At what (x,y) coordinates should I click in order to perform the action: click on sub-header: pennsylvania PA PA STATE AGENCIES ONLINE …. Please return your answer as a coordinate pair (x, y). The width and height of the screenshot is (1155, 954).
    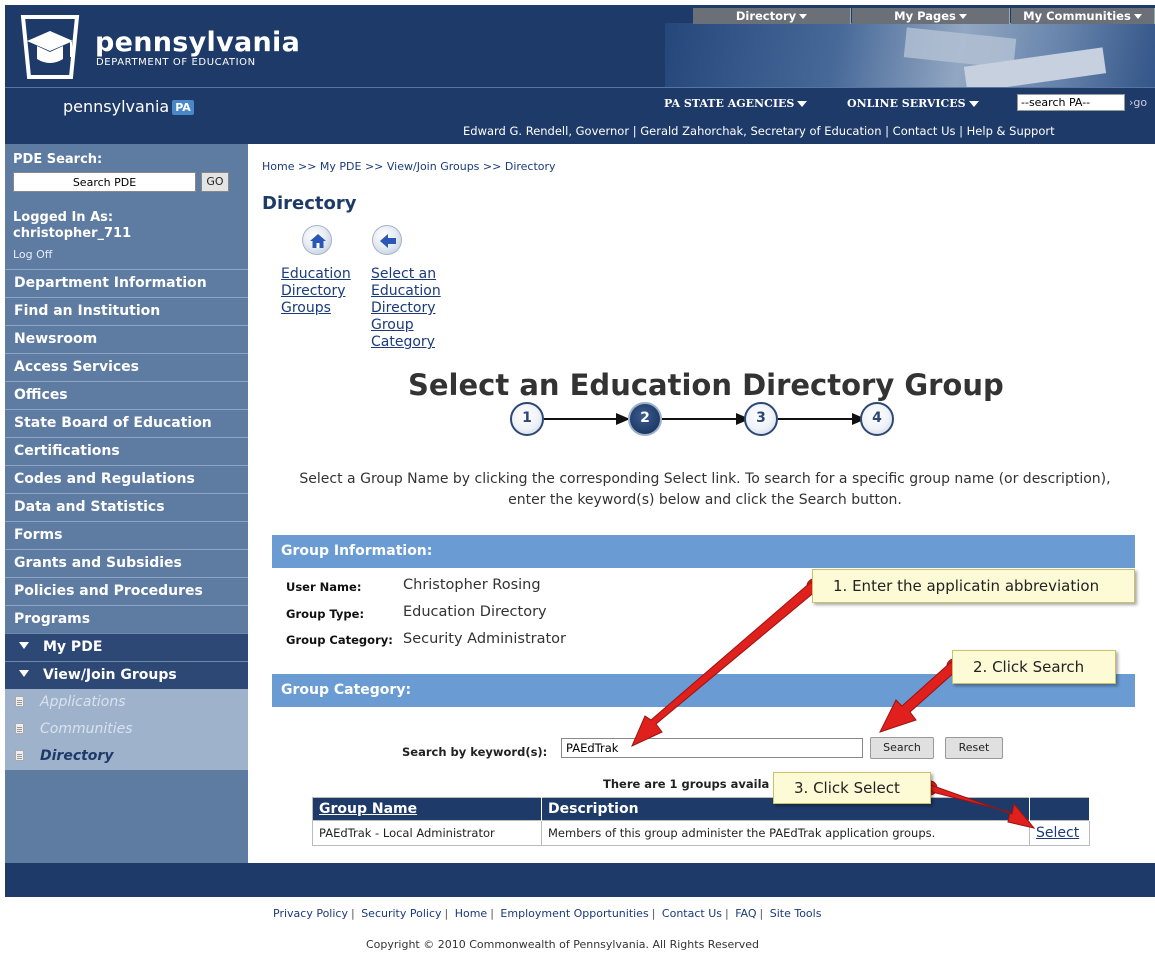
    Looking at the image, I should click on (580, 115).